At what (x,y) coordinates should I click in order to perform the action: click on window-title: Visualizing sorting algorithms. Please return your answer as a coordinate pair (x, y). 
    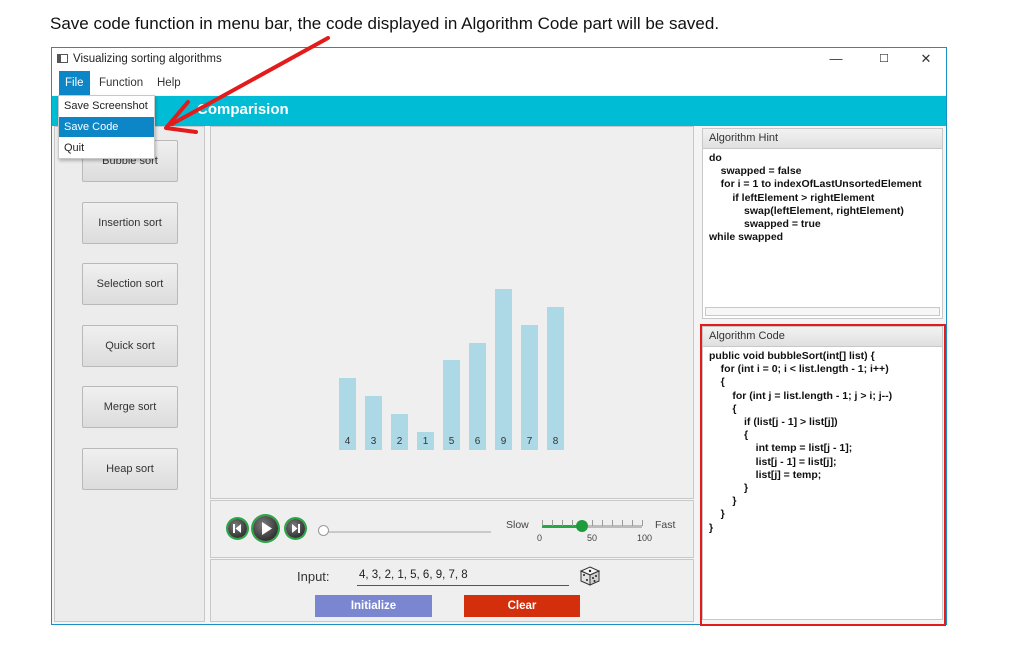
    Looking at the image, I should click on (147, 59).